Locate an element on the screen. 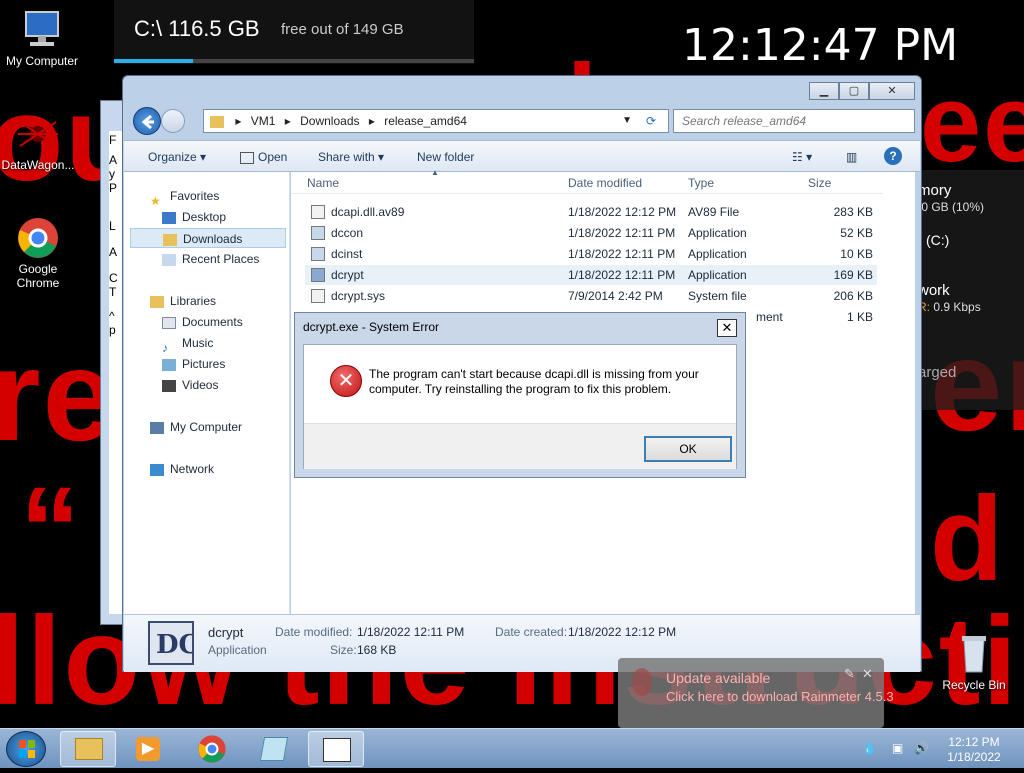 This screenshot has height=773, width=1024. volume-tray-icon: 🔊 is located at coordinates (921, 748).